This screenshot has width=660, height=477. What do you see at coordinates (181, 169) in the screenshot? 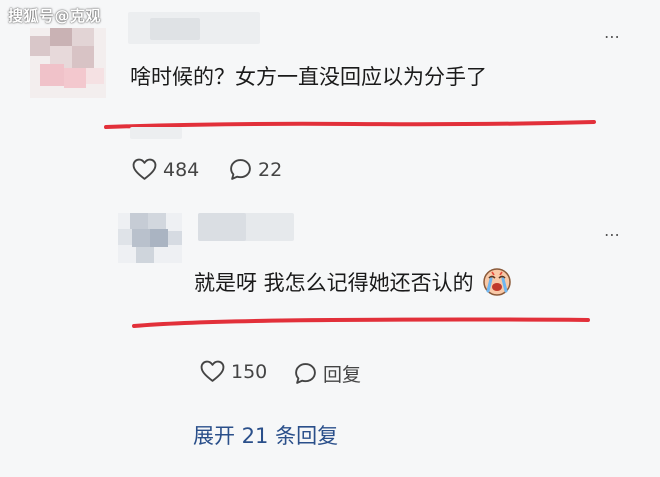
I see `like-count: 484` at bounding box center [181, 169].